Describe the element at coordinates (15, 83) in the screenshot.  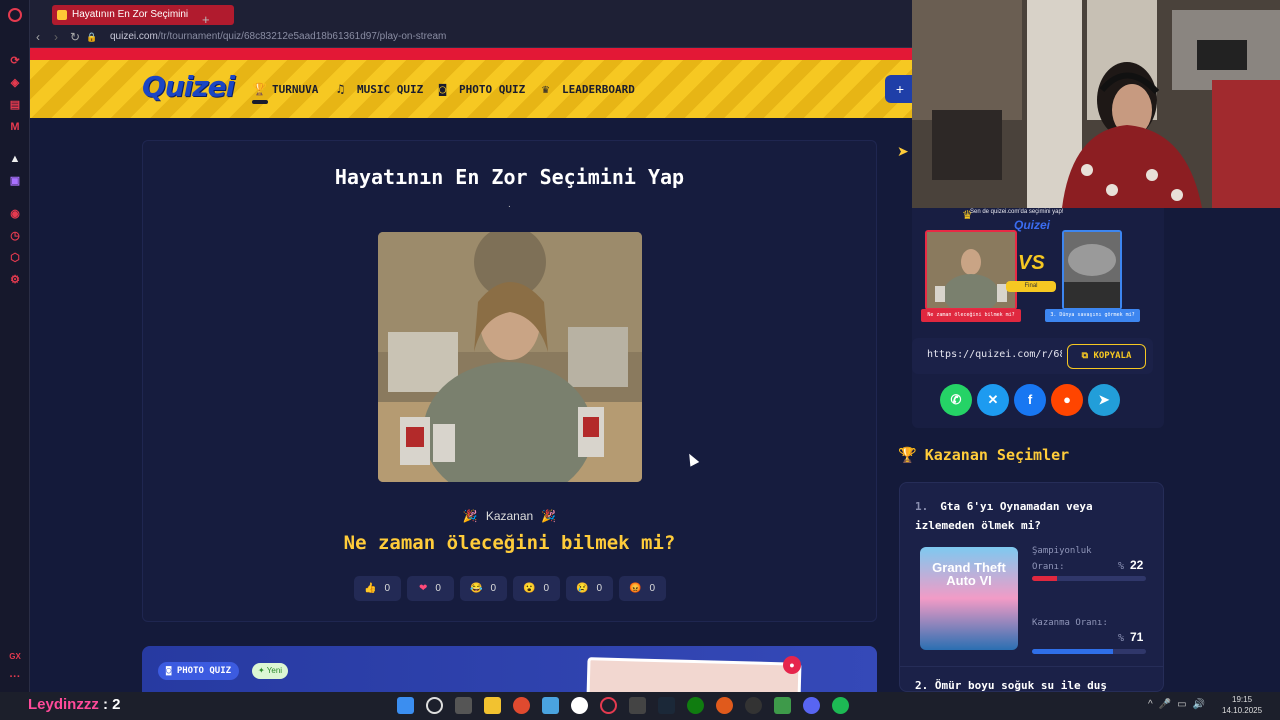
I see `sidebar-messenger-icon: ◈` at that location.